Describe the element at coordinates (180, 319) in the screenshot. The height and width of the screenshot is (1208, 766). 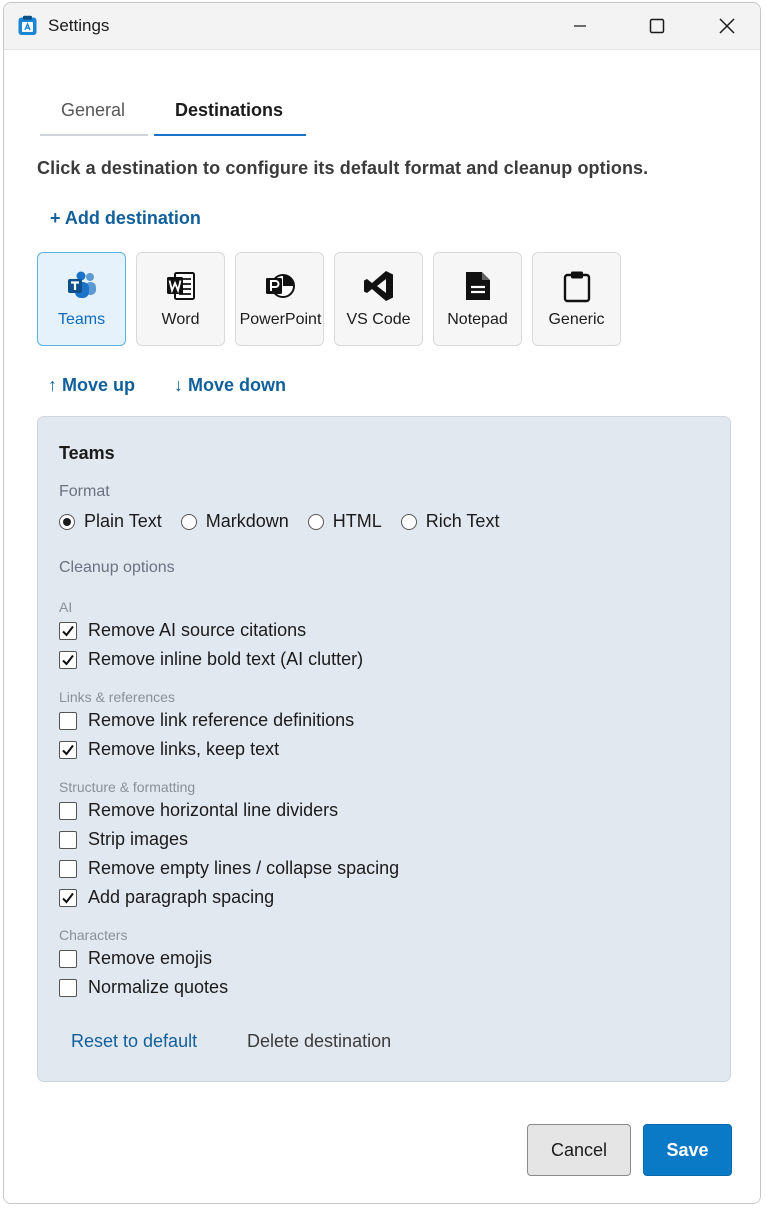
I see `destination-label: Word` at that location.